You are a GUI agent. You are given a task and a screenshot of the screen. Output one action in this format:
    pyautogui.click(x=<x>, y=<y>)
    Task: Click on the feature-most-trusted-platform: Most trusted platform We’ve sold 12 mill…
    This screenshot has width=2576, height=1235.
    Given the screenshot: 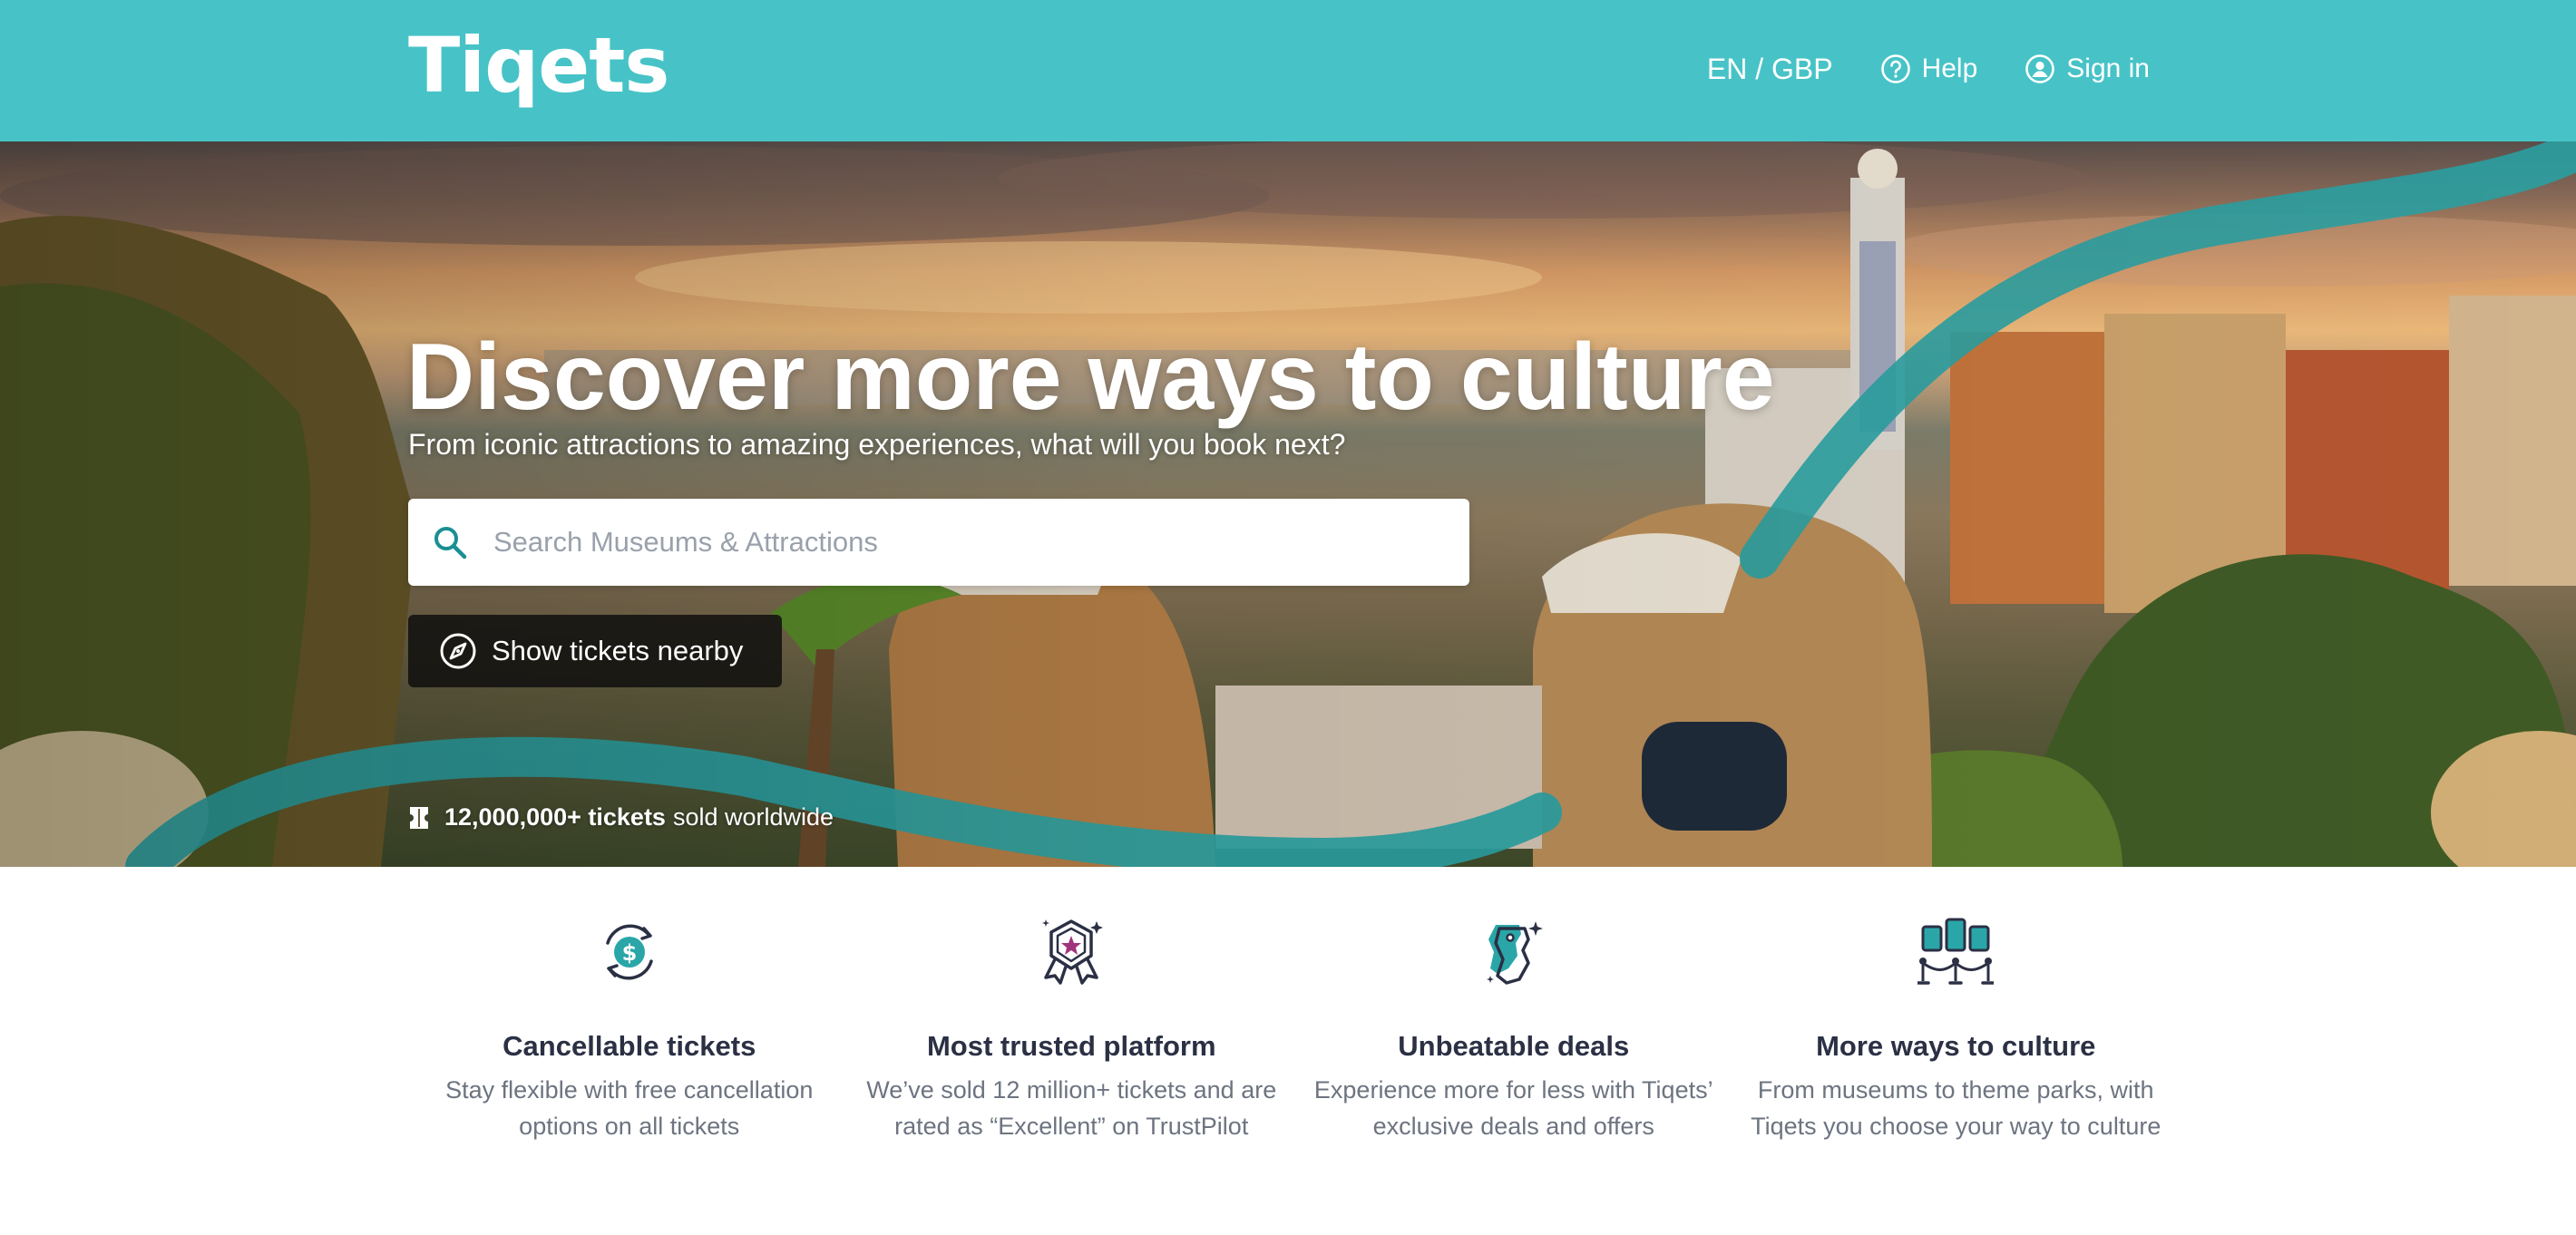 What is the action you would take?
    pyautogui.click(x=1072, y=1065)
    